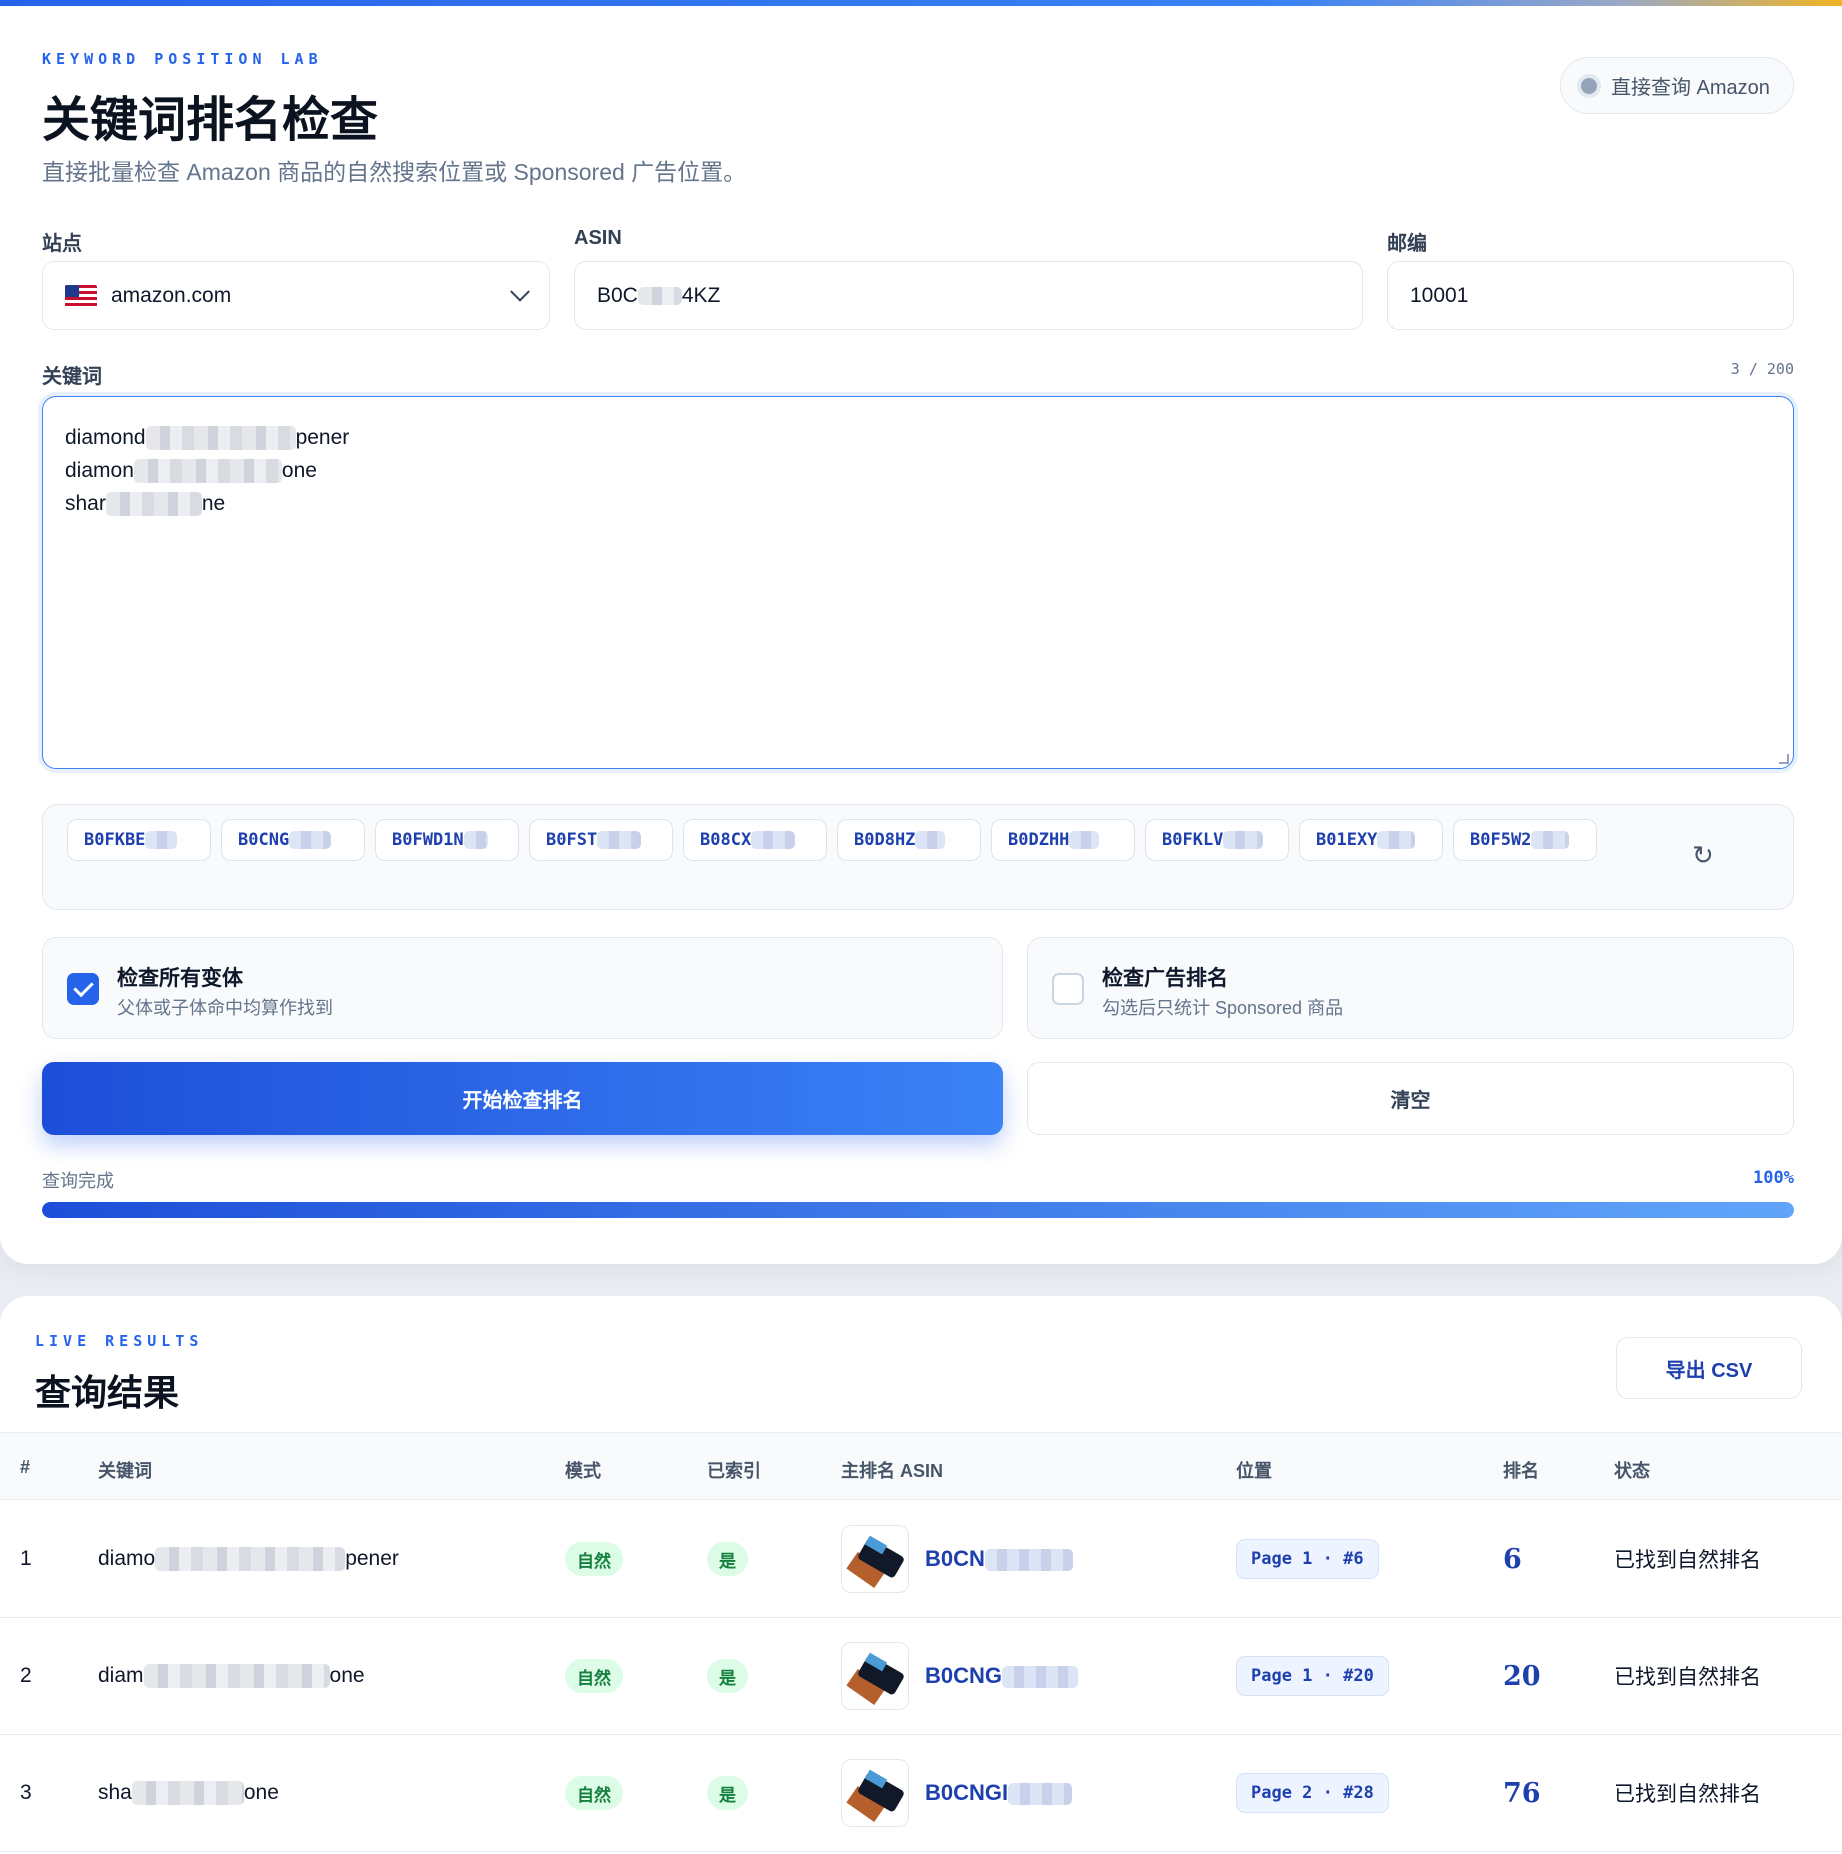 The width and height of the screenshot is (1842, 1854). I want to click on row-index: 2, so click(26, 1675).